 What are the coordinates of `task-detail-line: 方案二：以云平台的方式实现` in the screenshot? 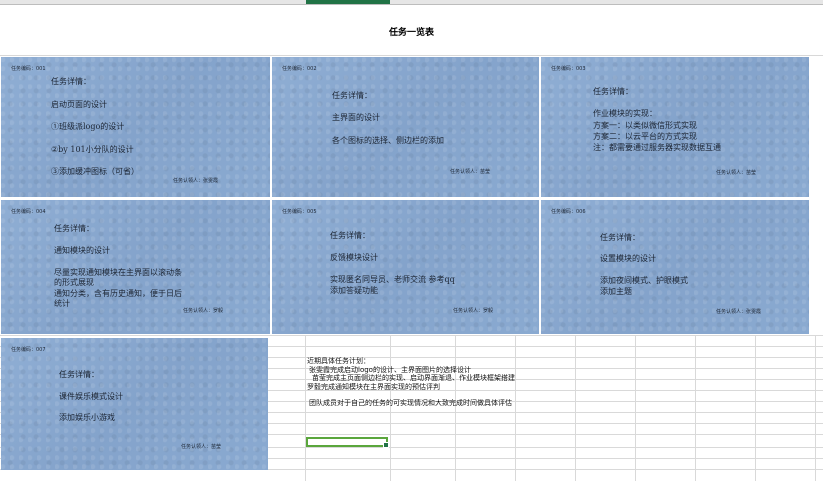 It's located at (645, 136).